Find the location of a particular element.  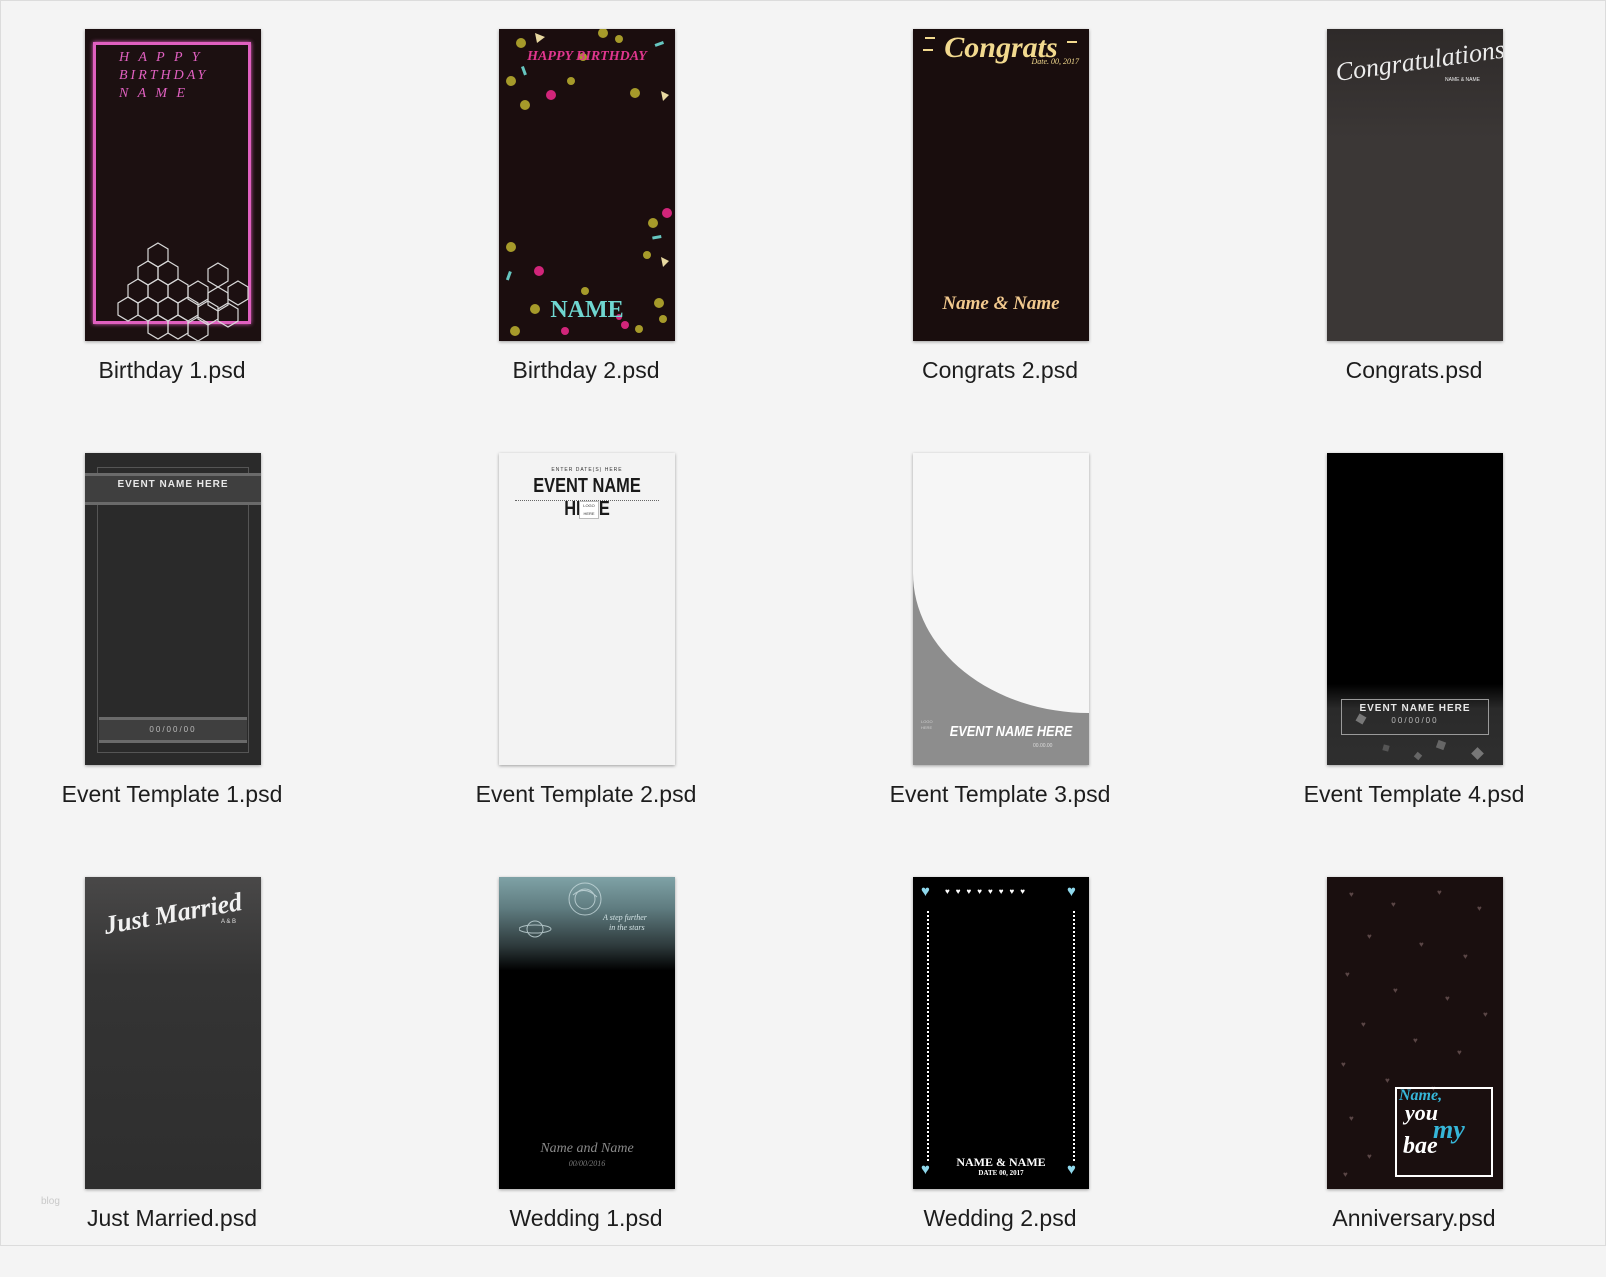

preview-text-line: N A M E is located at coordinates (154, 93).